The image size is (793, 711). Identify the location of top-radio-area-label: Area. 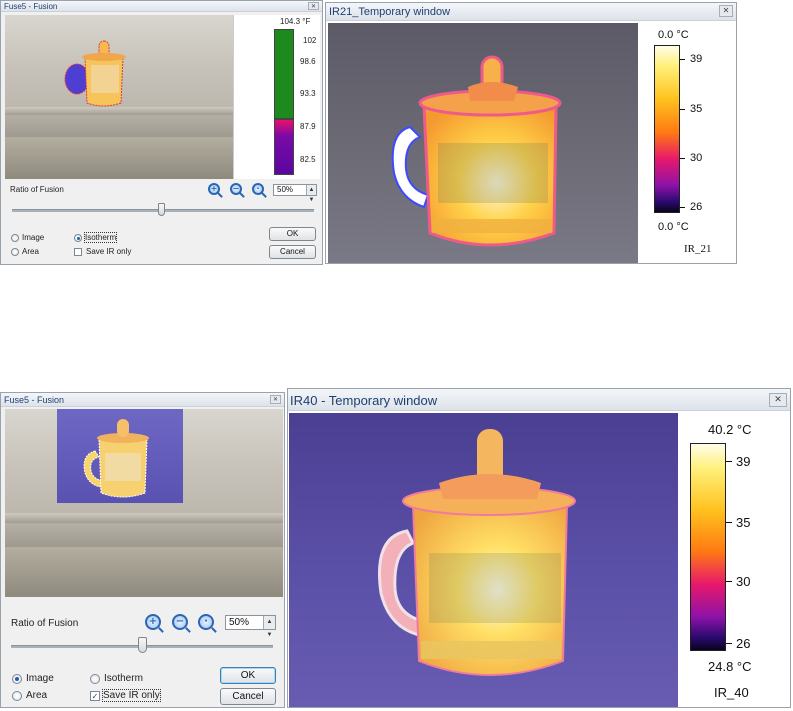
(30, 251).